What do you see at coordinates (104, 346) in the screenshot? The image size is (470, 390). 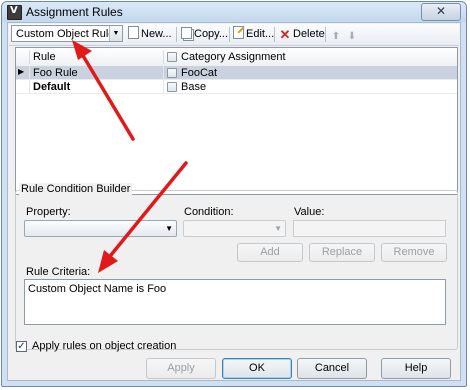 I see `apply-on-creation-label: Apply rules on object creation` at bounding box center [104, 346].